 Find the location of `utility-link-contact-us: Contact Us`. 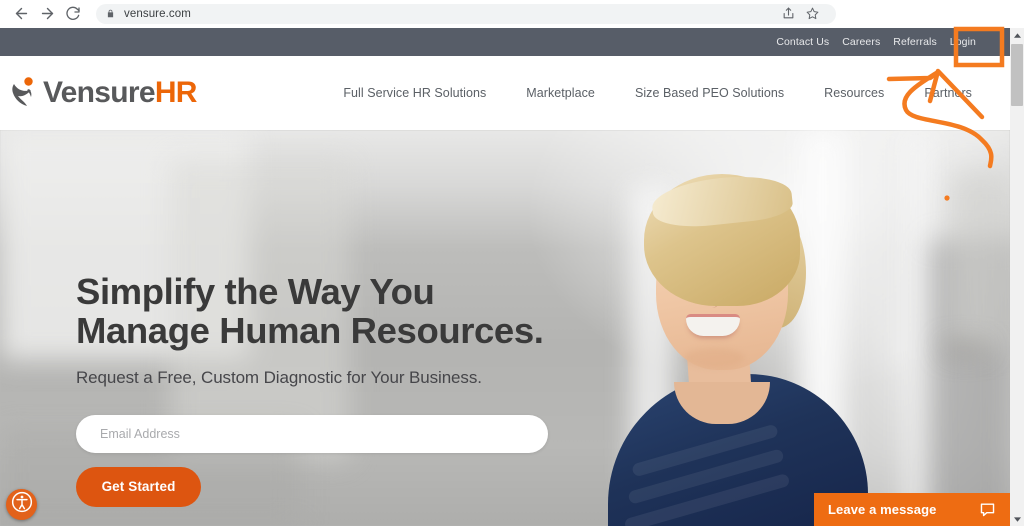

utility-link-contact-us: Contact Us is located at coordinates (802, 42).